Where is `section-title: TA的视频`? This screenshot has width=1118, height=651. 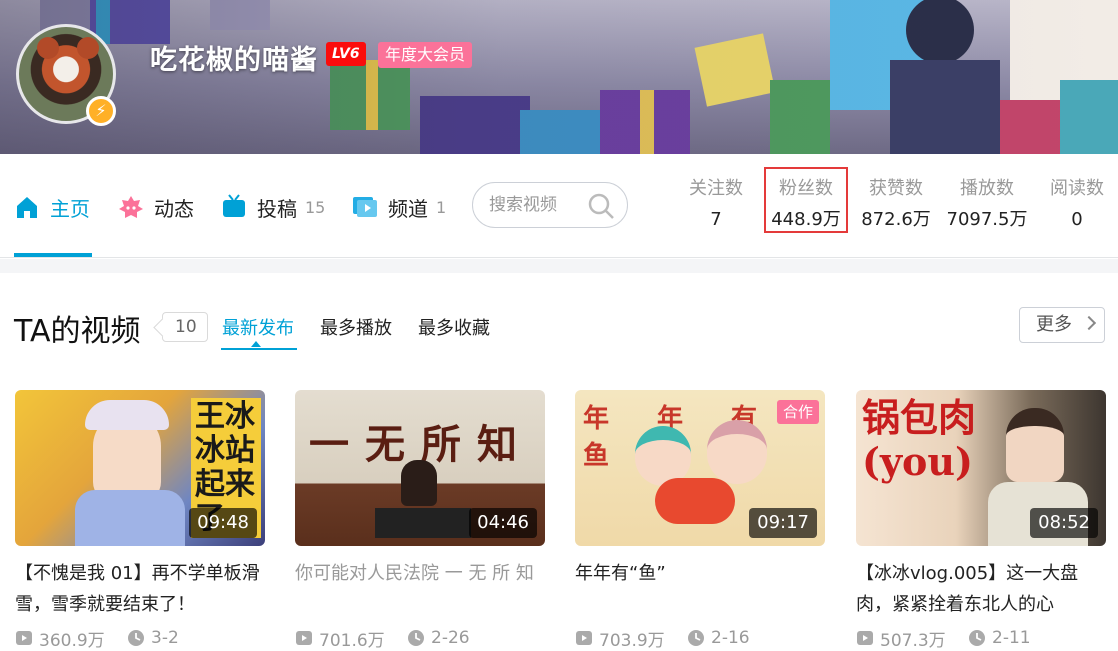
section-title: TA的视频 is located at coordinates (77, 331).